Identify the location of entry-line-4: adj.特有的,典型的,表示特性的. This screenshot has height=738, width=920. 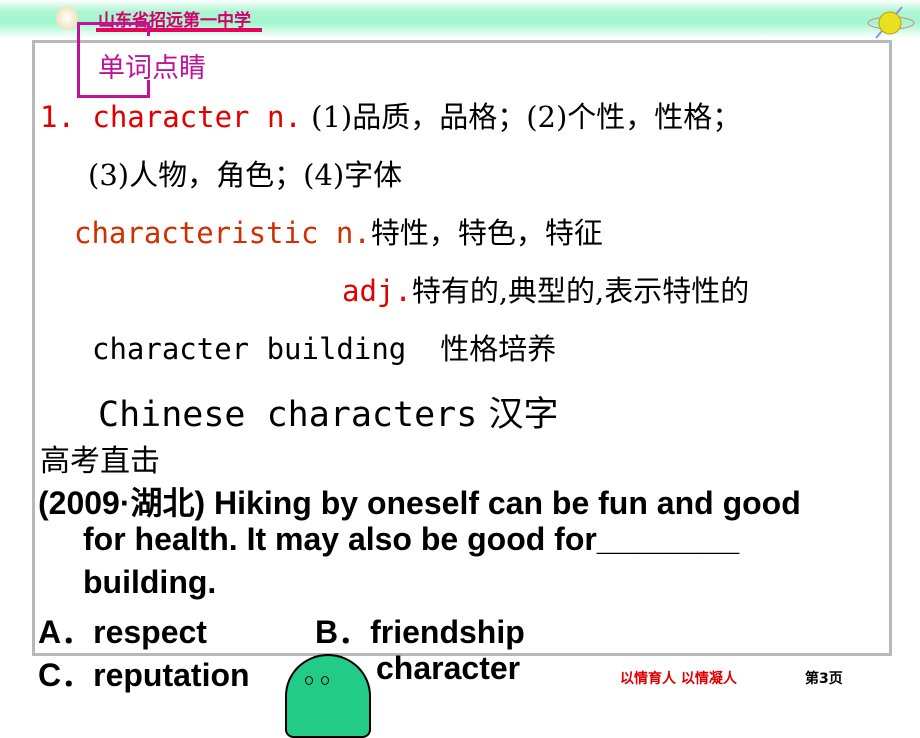
(545, 289).